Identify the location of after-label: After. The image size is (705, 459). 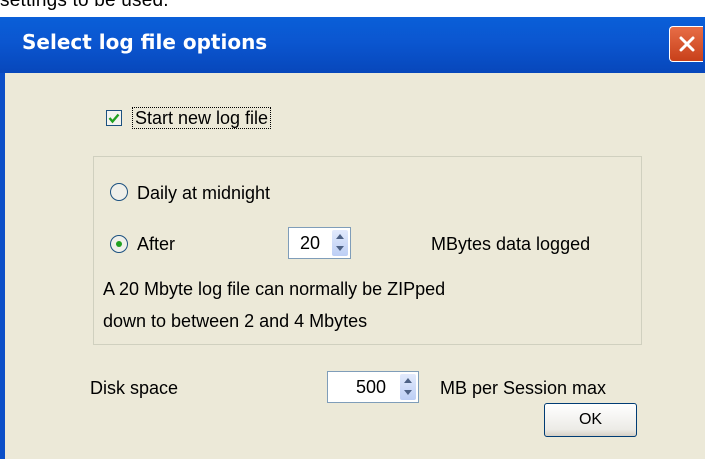
(156, 244).